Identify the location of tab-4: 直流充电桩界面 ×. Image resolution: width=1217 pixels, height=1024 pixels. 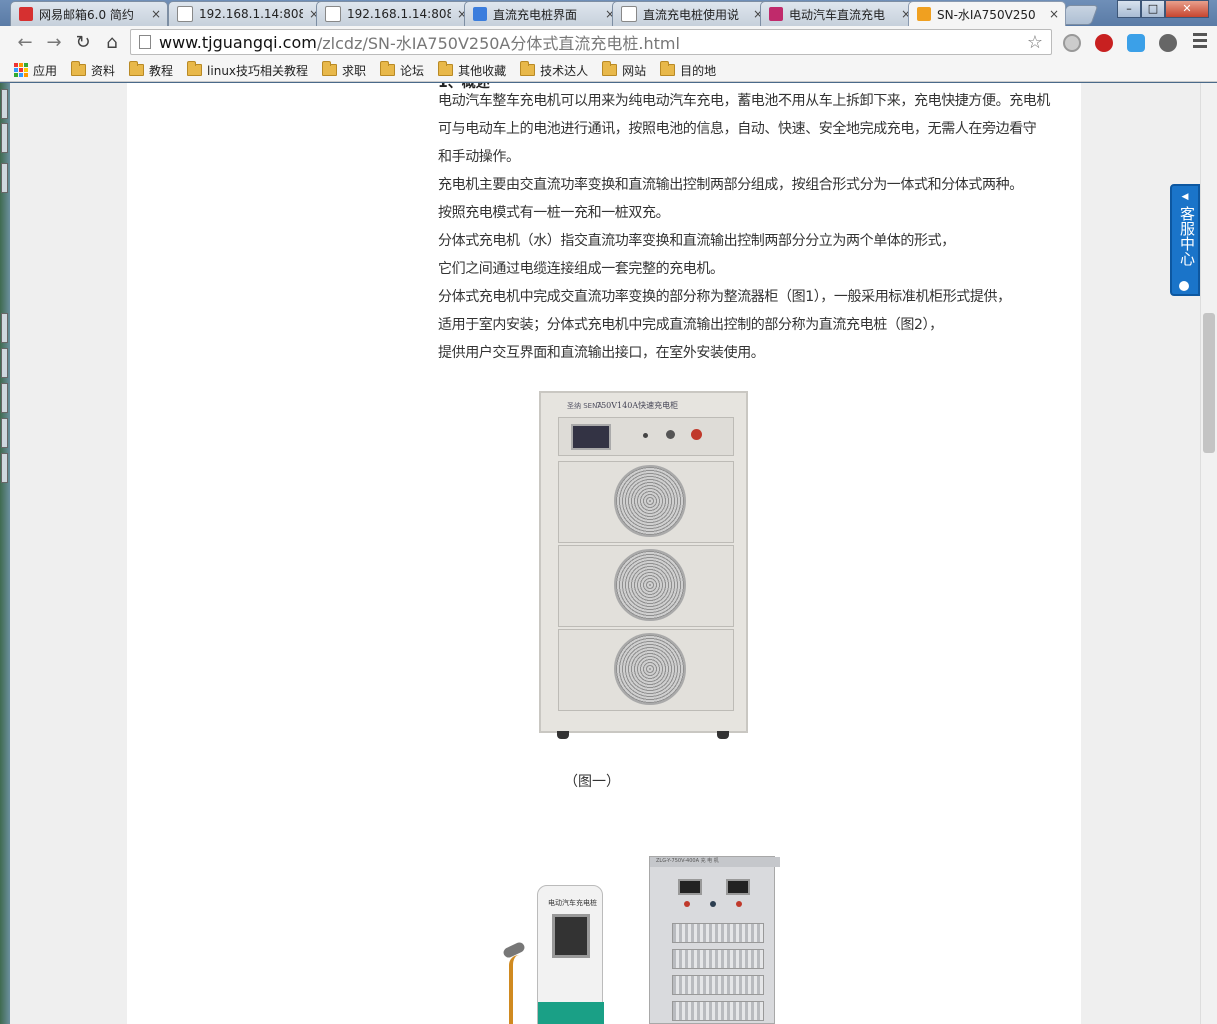
(543, 13).